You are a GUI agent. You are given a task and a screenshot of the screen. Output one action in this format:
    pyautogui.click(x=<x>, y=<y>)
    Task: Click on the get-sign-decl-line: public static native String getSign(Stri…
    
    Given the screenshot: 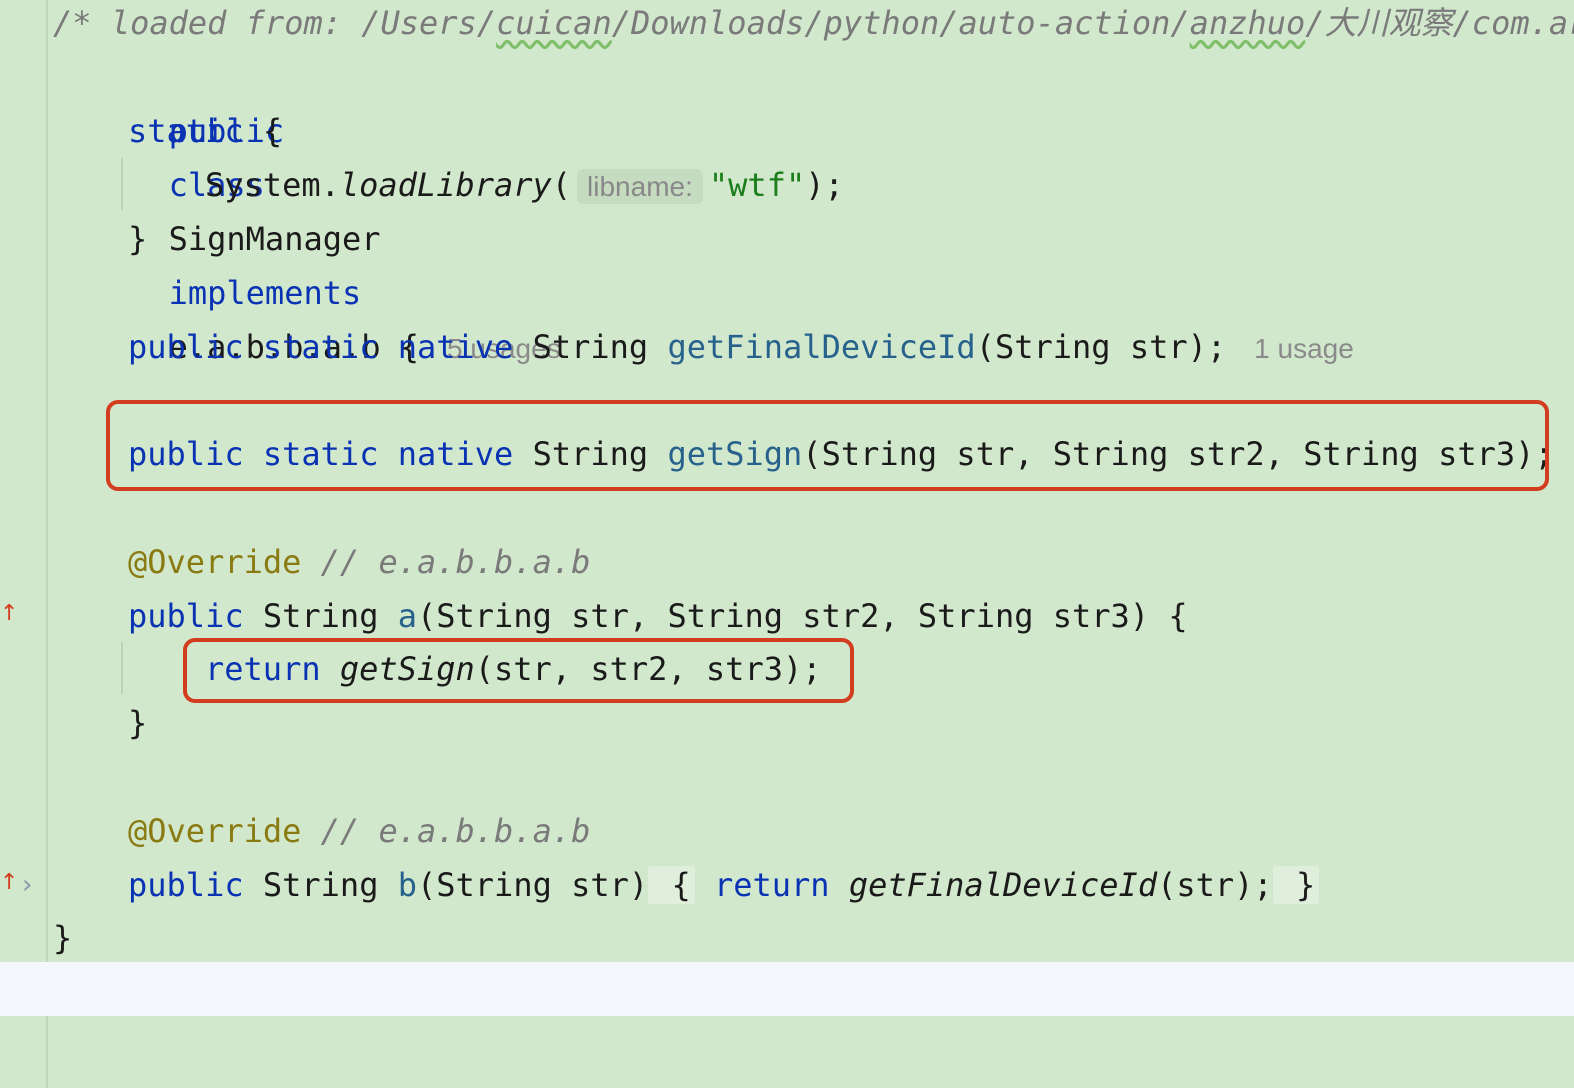 What is the action you would take?
    pyautogui.click(x=777, y=454)
    